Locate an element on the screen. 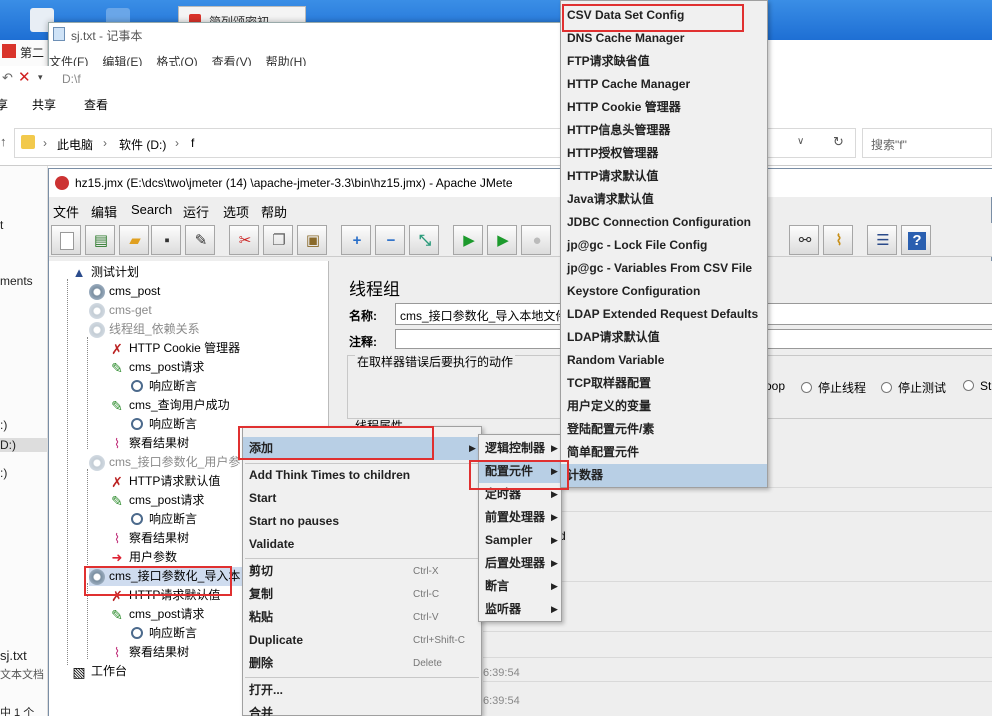 This screenshot has height=716, width=992. save-button: ▪ is located at coordinates (166, 240).